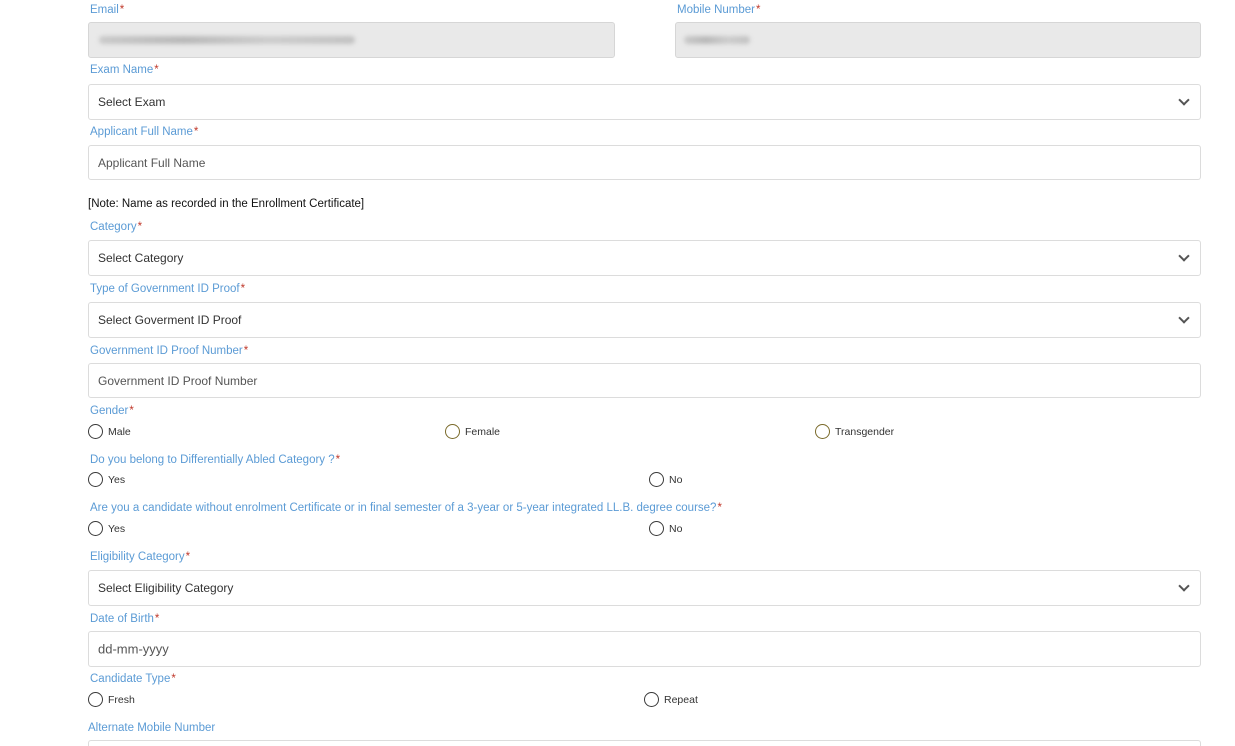 This screenshot has height=746, width=1235. What do you see at coordinates (116, 227) in the screenshot?
I see `category-label: Category*` at bounding box center [116, 227].